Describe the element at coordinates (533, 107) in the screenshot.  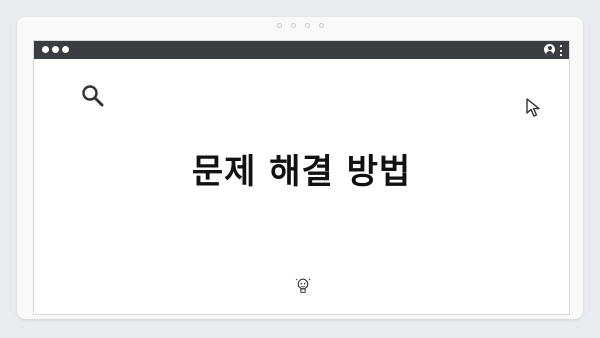
I see `cursor-arrow-icon` at that location.